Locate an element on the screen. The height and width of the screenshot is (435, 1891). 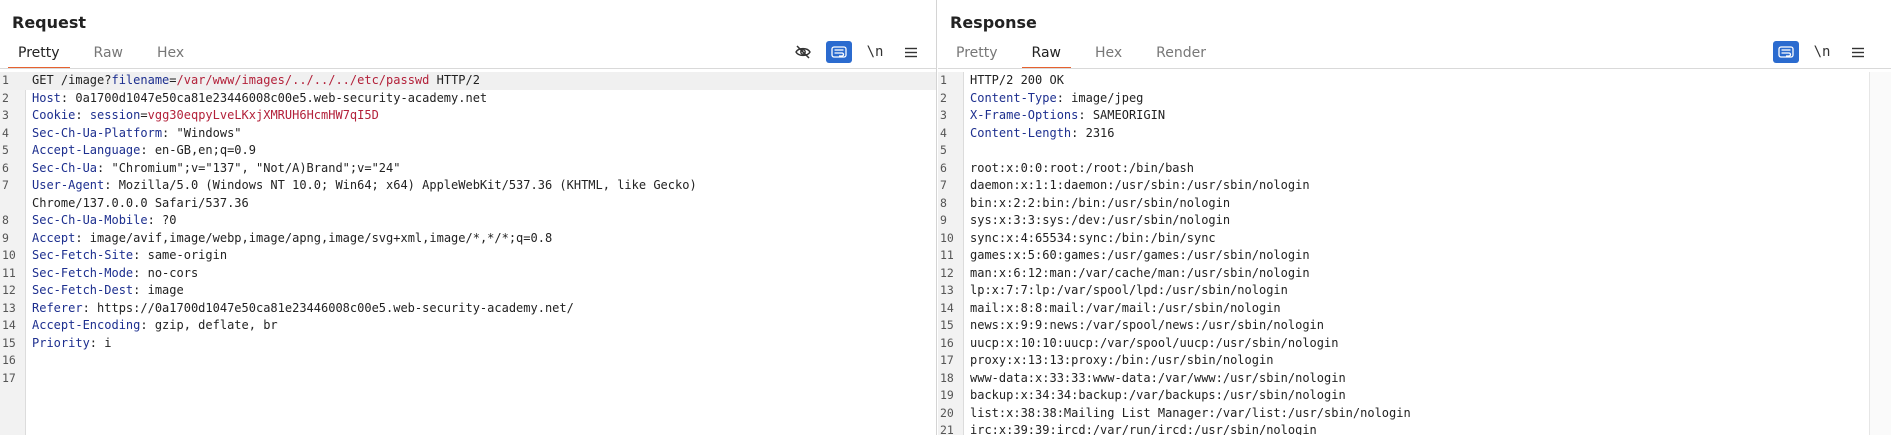
request-tabs: Pretty Raw Hex is located at coordinates (108, 56).